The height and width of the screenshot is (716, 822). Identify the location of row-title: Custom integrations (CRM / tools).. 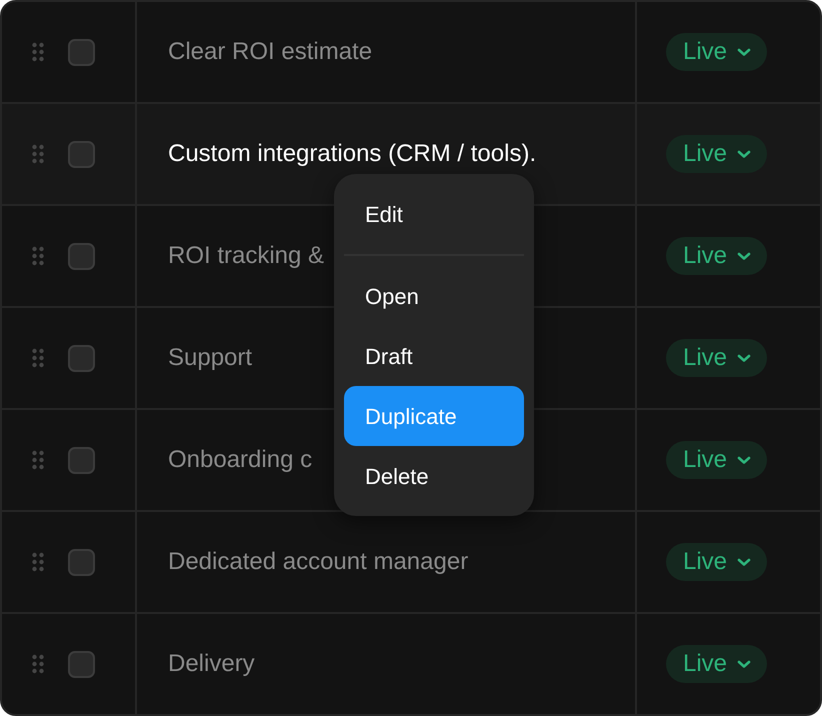
(352, 154).